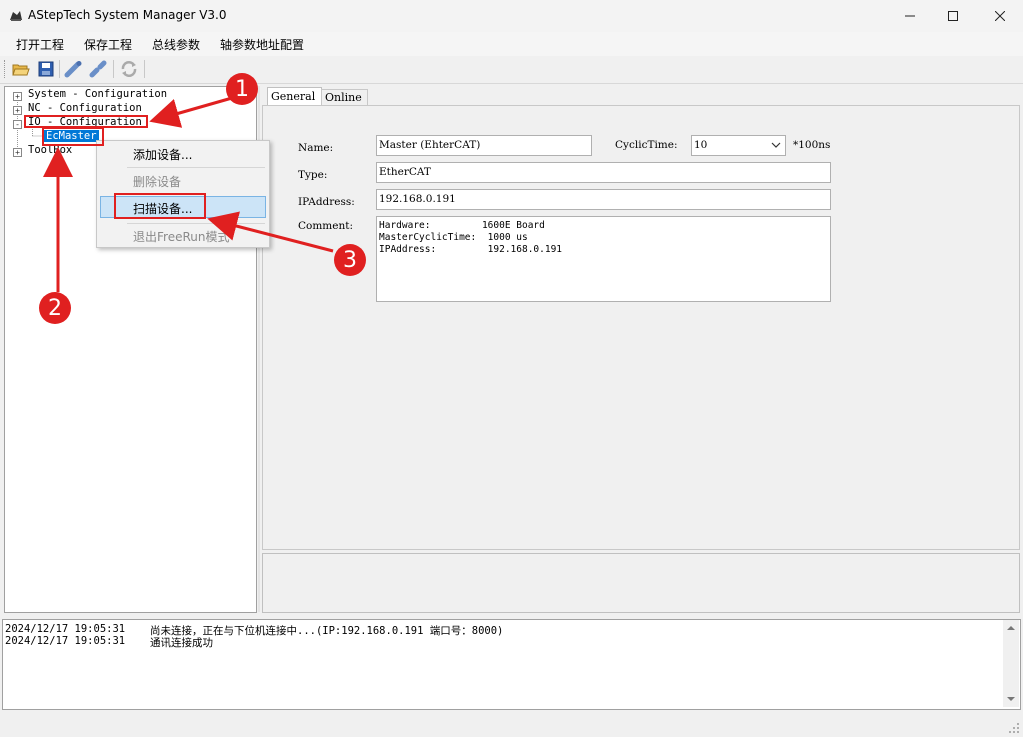 This screenshot has height=737, width=1023. What do you see at coordinates (350, 260) in the screenshot?
I see `annotation-badge-3: 3` at bounding box center [350, 260].